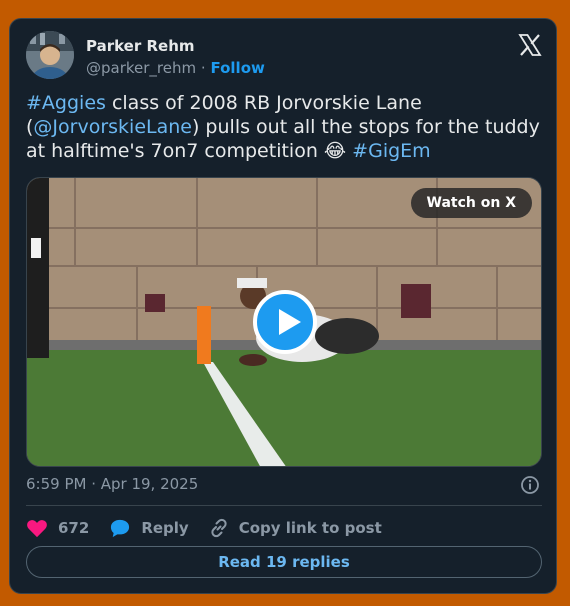 This screenshot has height=606, width=570. Describe the element at coordinates (284, 505) in the screenshot. I see `divider` at that location.